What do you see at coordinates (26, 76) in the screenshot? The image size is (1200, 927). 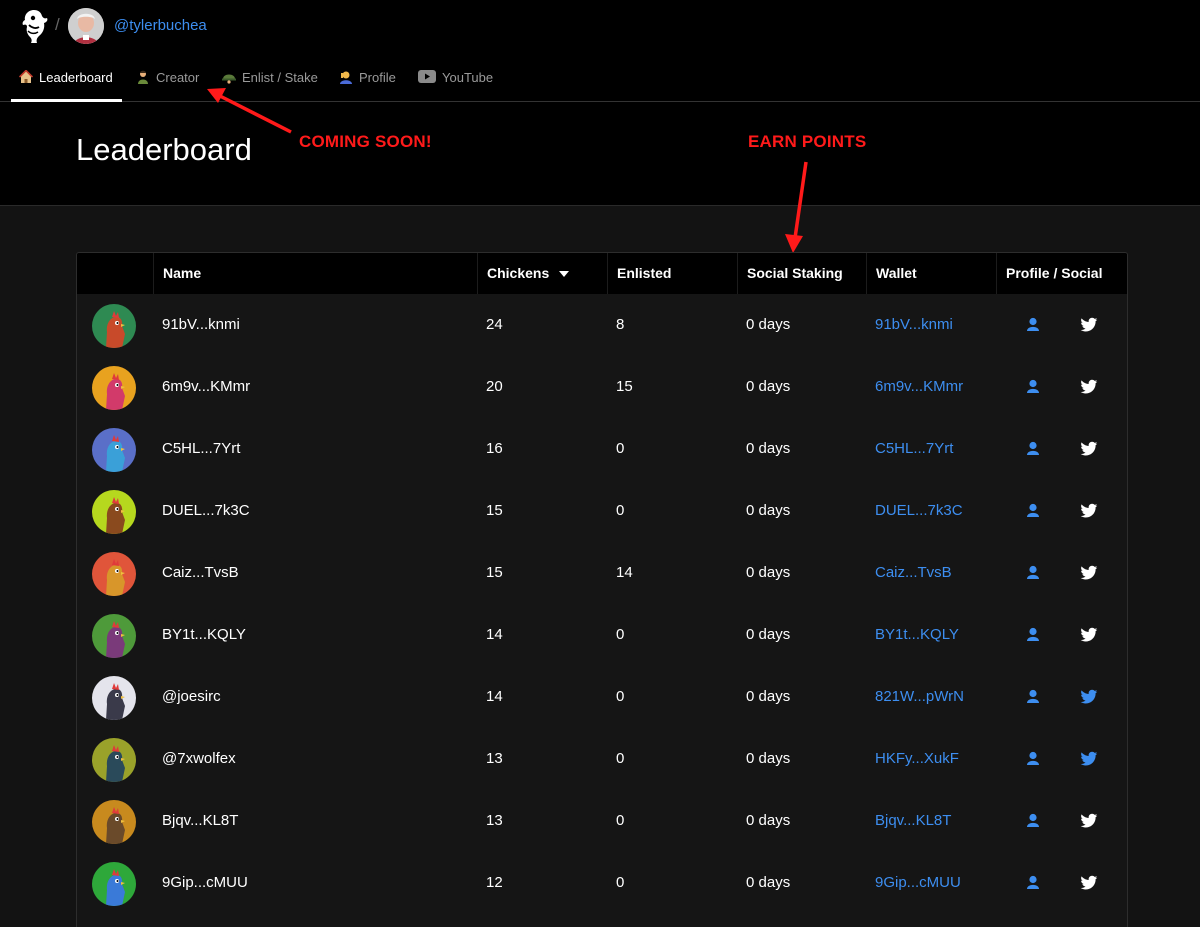 I see `house-icon` at bounding box center [26, 76].